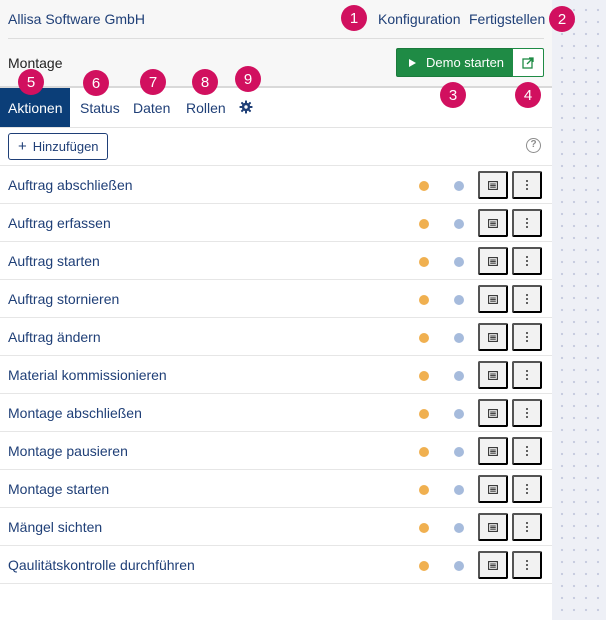  Describe the element at coordinates (528, 62) in the screenshot. I see `open-external-button` at that location.